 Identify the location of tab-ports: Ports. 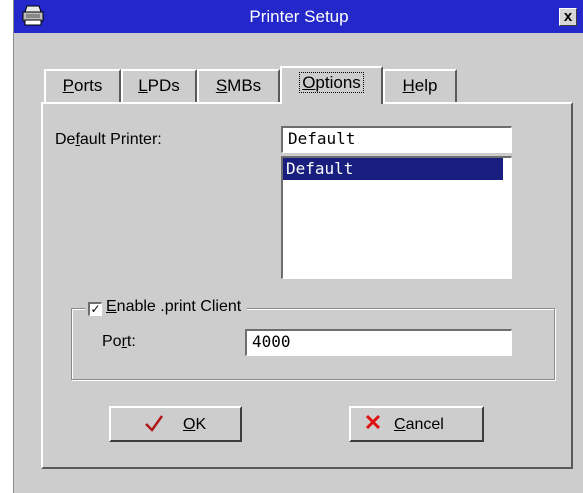
(82, 85).